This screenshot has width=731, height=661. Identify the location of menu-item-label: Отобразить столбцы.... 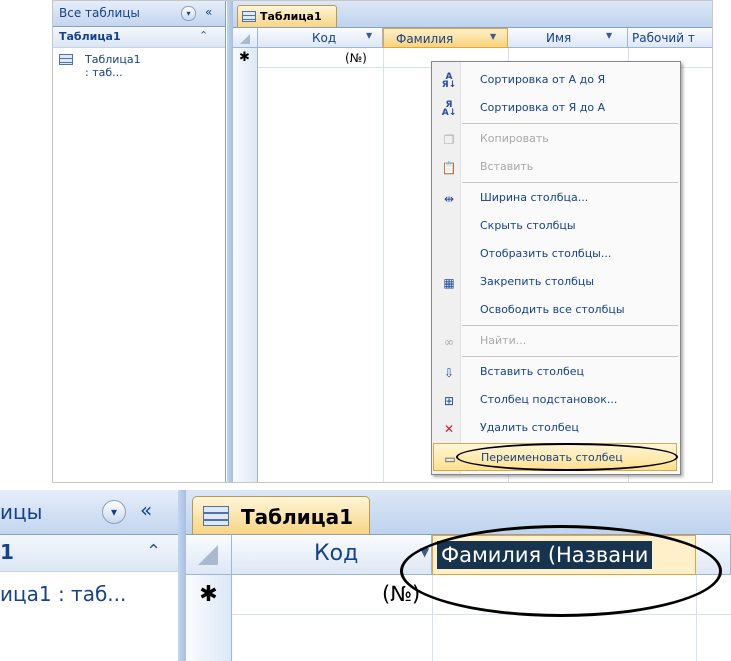
(546, 253).